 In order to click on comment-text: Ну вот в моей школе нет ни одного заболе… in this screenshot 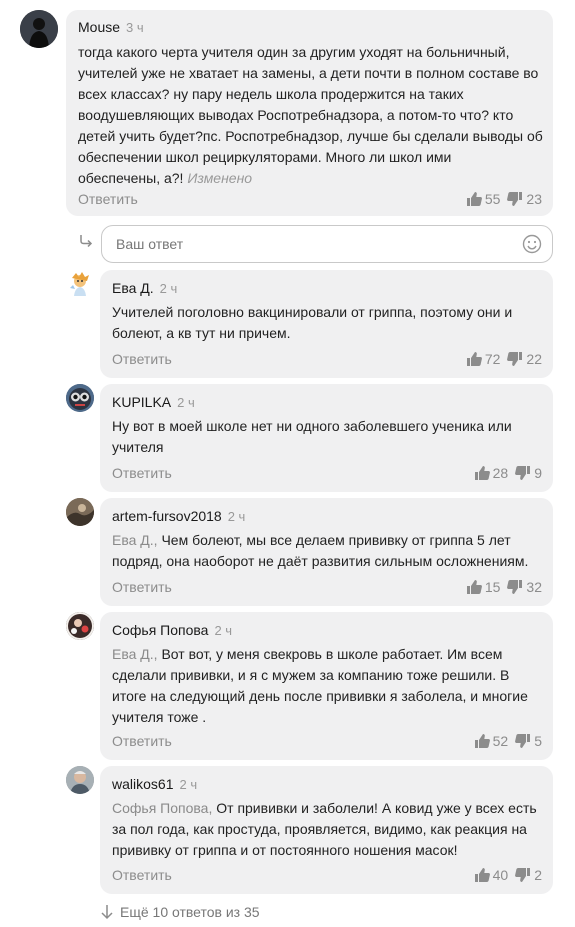, I will do `click(330, 437)`.